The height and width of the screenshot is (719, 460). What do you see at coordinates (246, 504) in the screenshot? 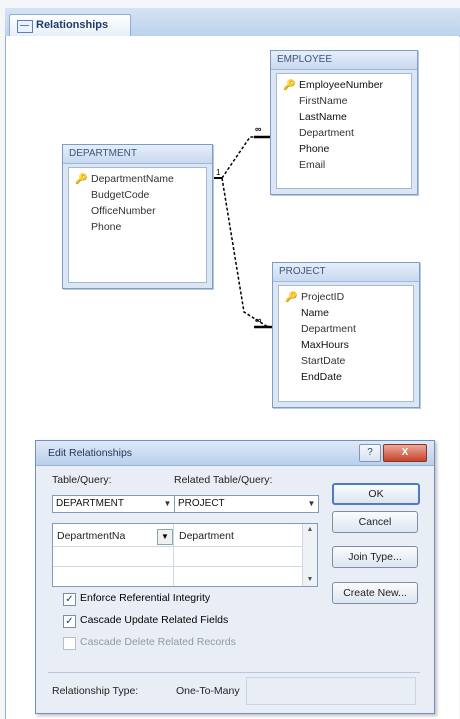
I see `related-table-query-select: PROJECT ▼` at bounding box center [246, 504].